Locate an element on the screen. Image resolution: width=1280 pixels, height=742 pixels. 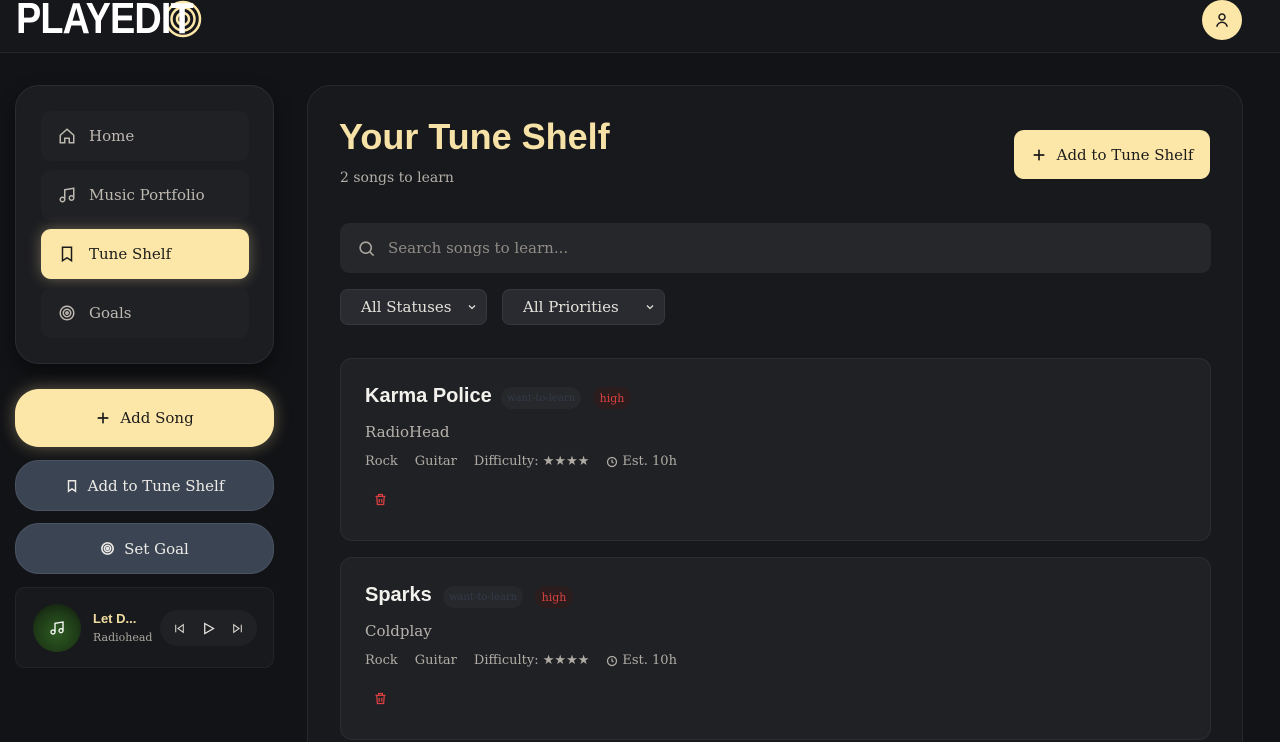
user-icon is located at coordinates (1222, 20).